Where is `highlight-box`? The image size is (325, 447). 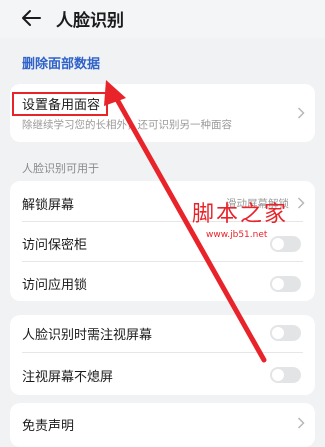
highlight-box is located at coordinates (60, 104).